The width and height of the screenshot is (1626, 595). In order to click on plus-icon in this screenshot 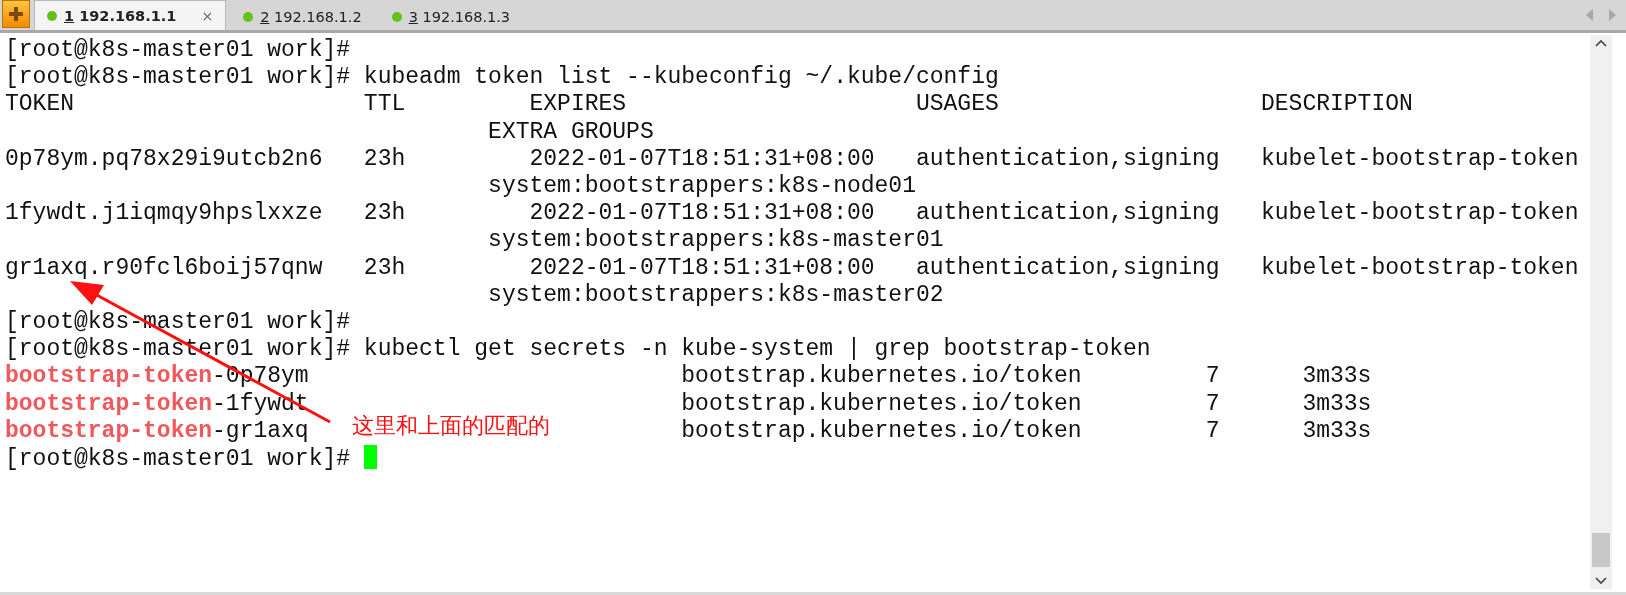, I will do `click(16, 14)`.